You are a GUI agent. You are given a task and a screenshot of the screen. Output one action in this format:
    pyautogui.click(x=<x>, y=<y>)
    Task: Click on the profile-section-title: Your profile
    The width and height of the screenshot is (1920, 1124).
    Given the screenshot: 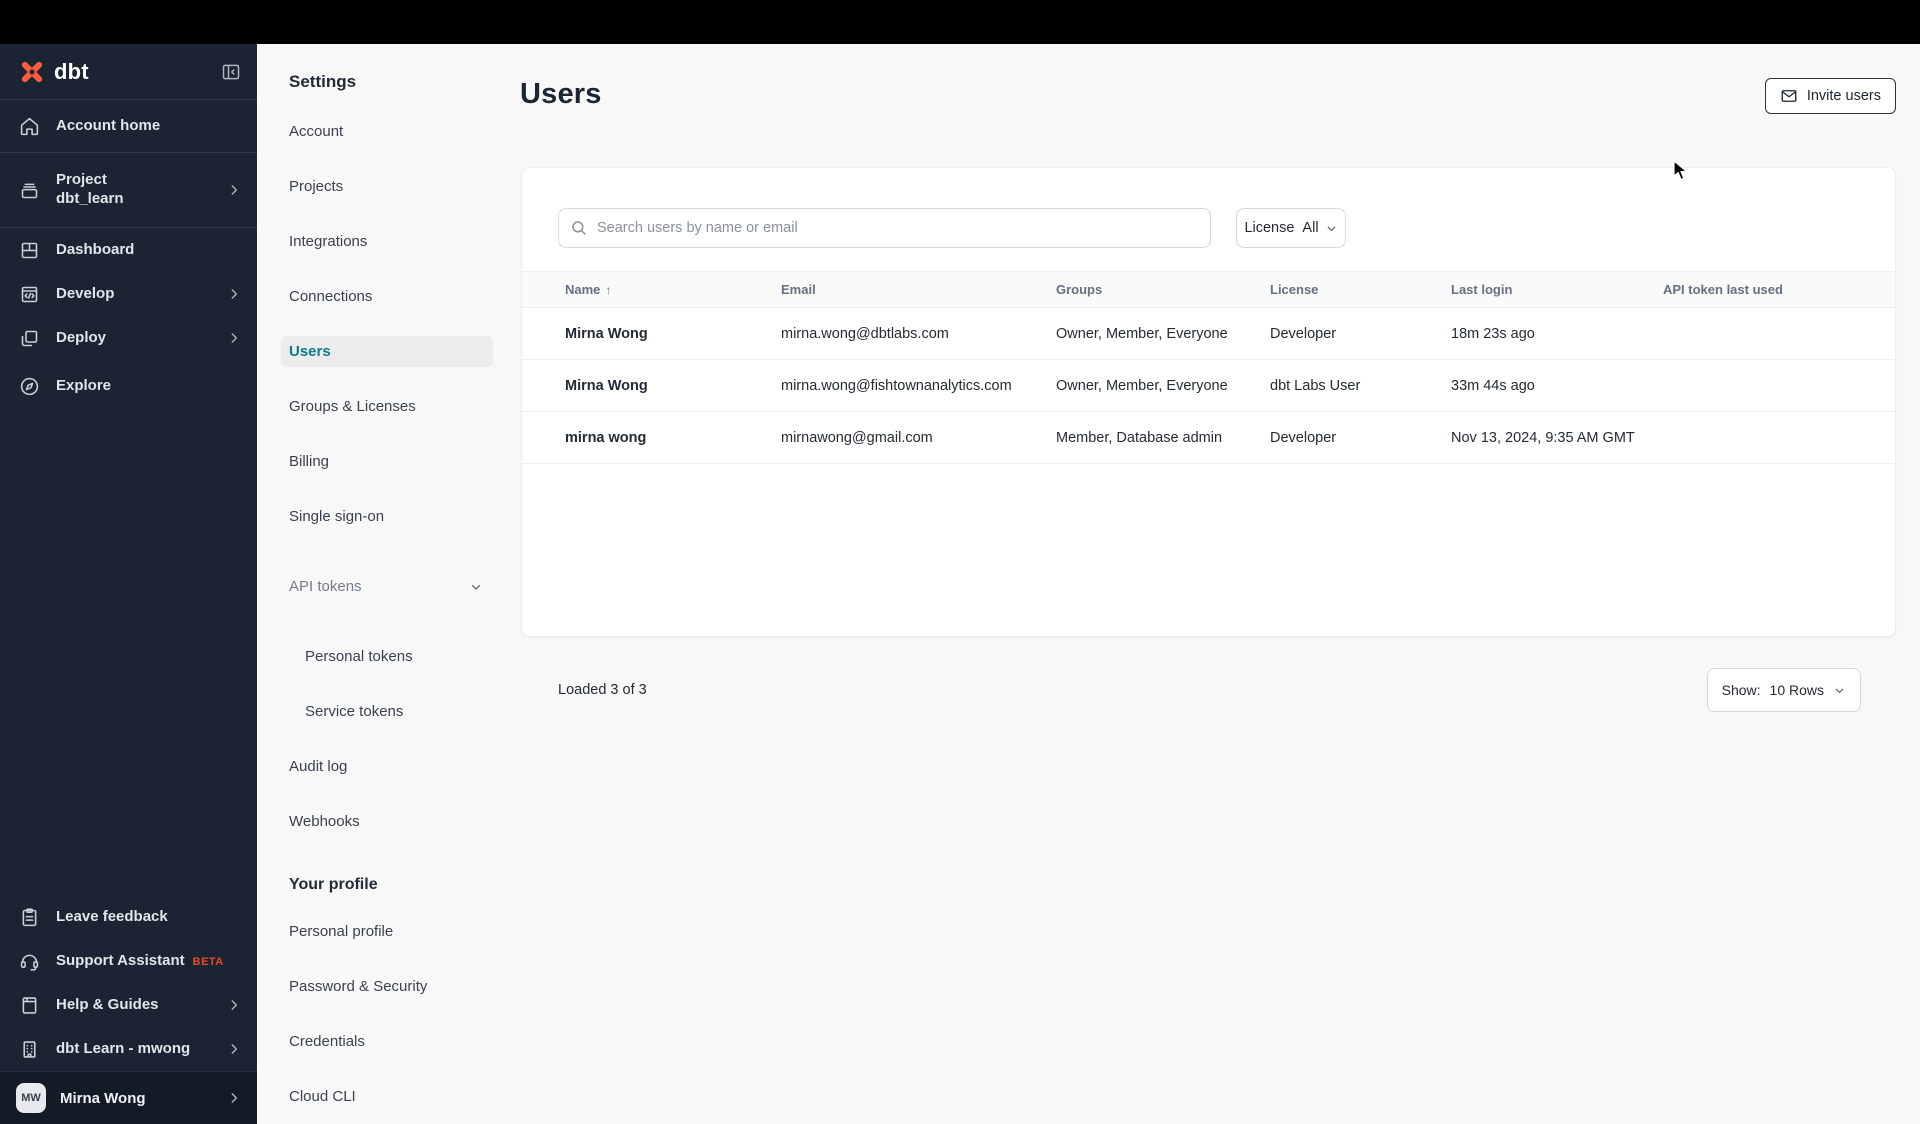 What is the action you would take?
    pyautogui.click(x=333, y=884)
    